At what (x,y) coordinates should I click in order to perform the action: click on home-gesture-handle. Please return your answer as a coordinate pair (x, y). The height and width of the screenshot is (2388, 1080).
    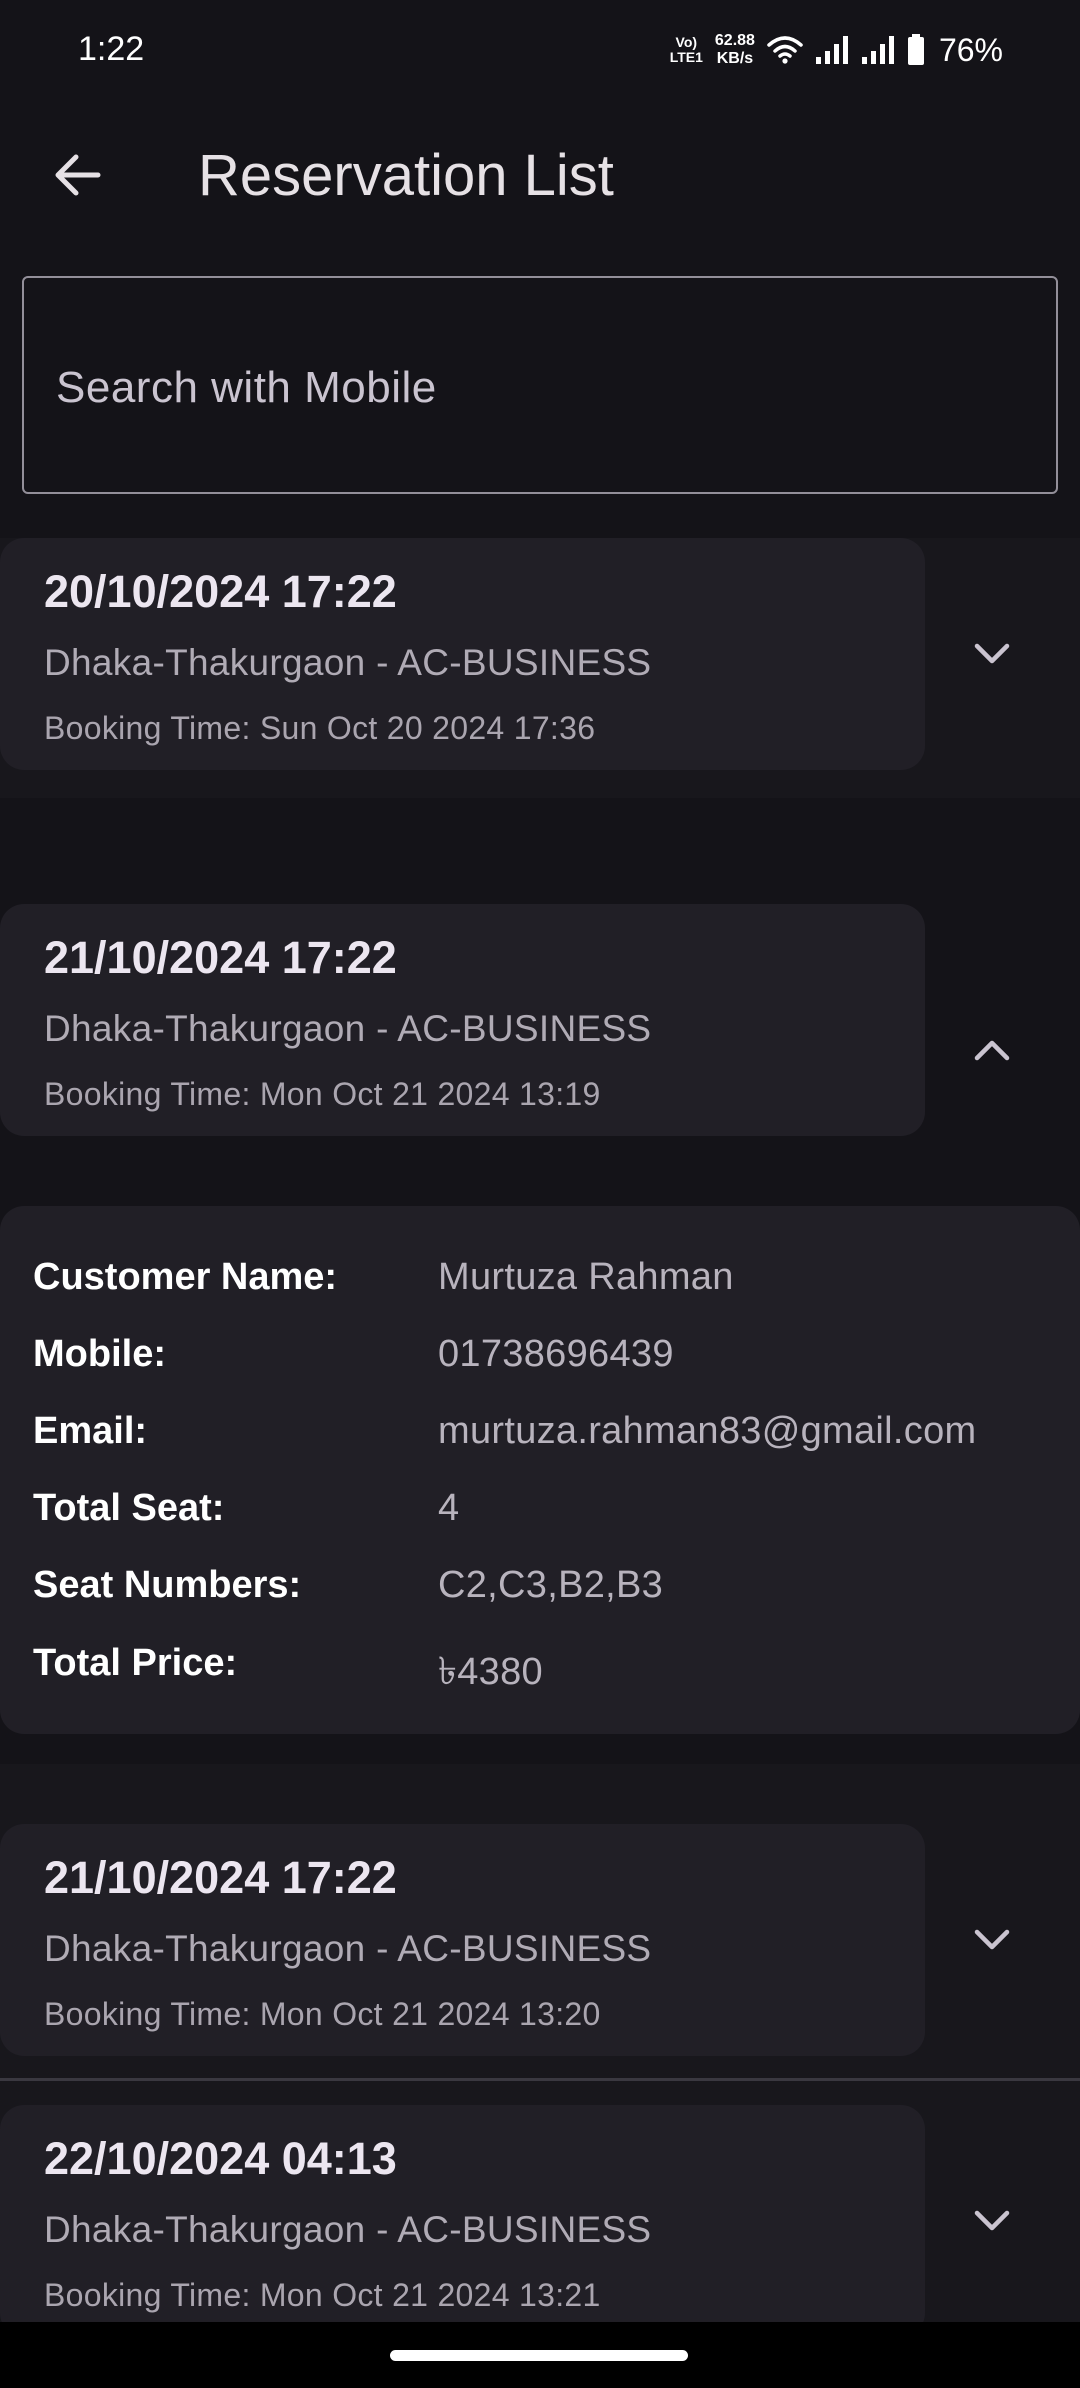
    Looking at the image, I should click on (539, 2355).